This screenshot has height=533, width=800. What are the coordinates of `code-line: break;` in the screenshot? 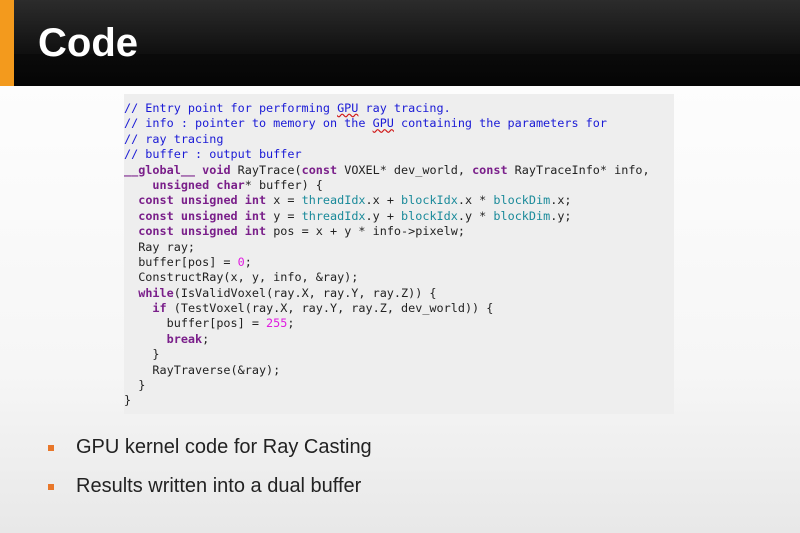 It's located at (188, 338).